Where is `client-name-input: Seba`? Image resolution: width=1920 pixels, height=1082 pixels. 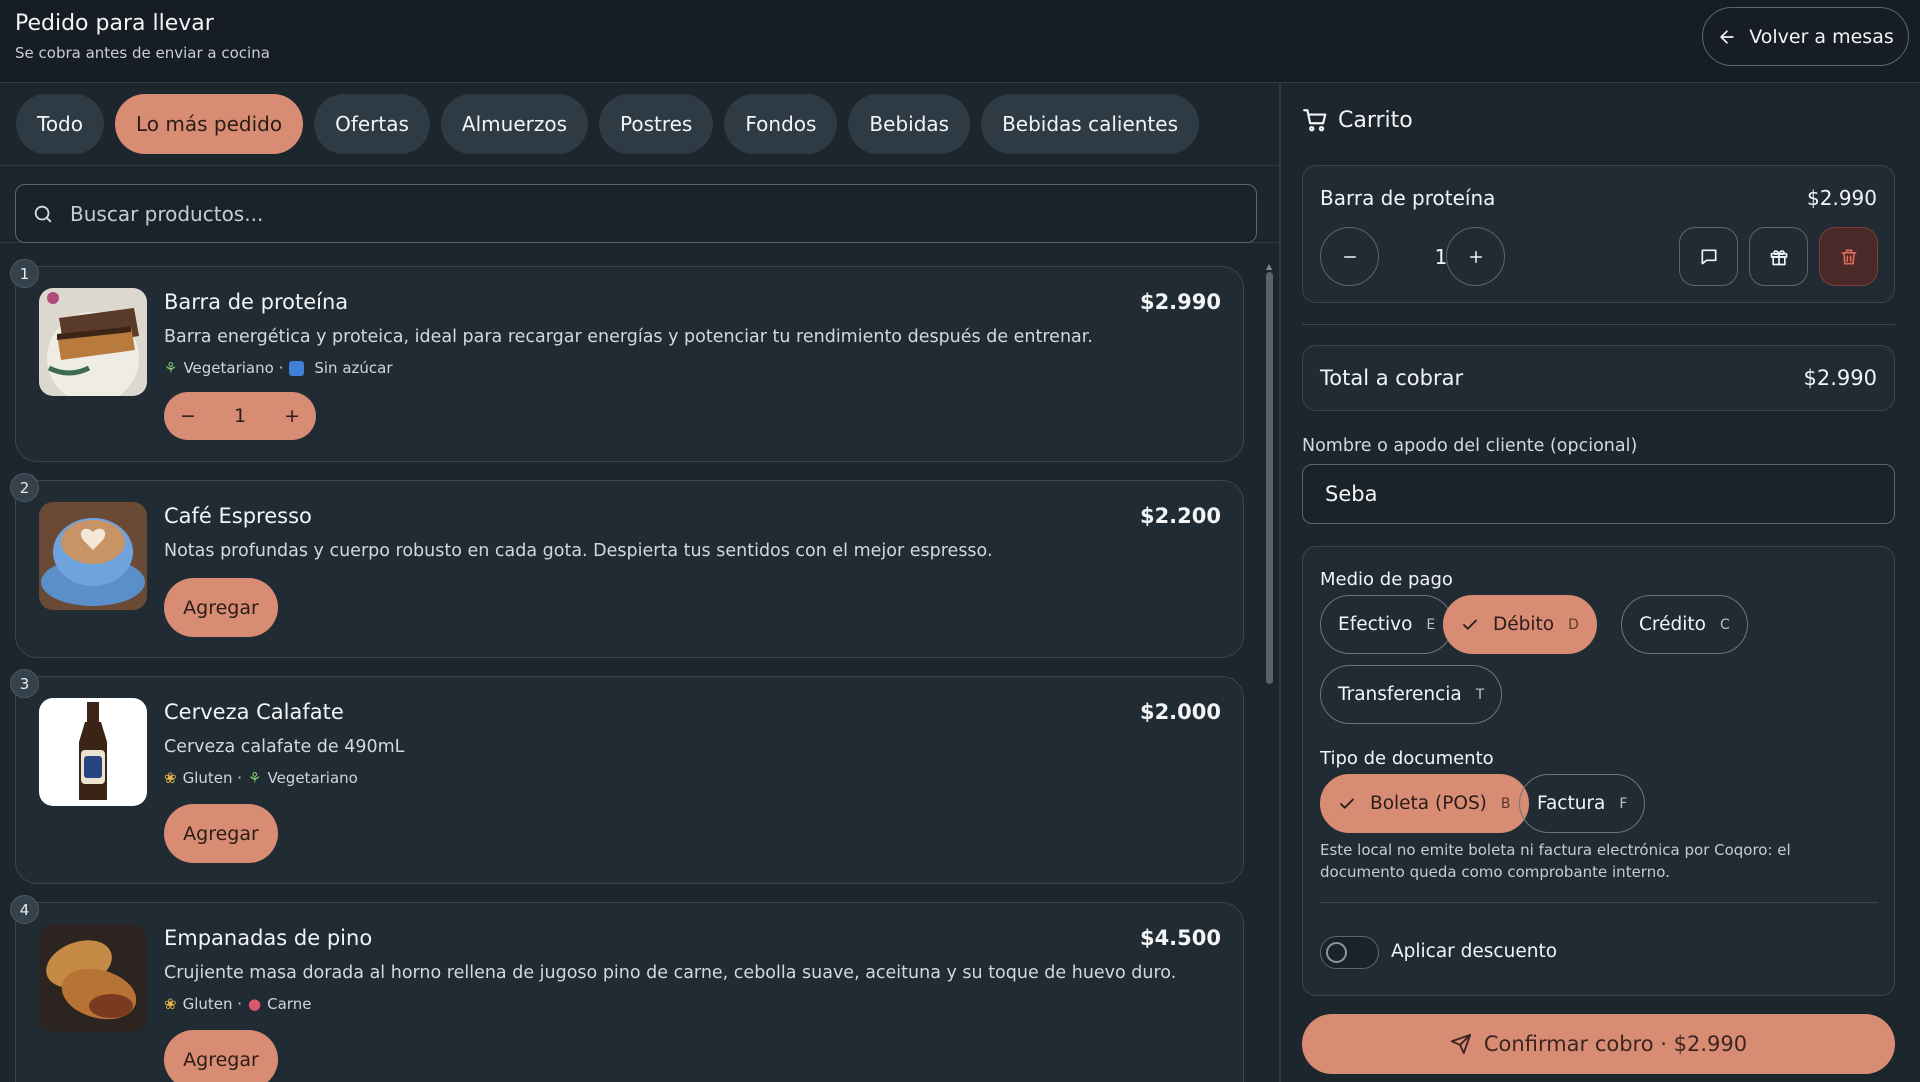
client-name-input: Seba is located at coordinates (1598, 494).